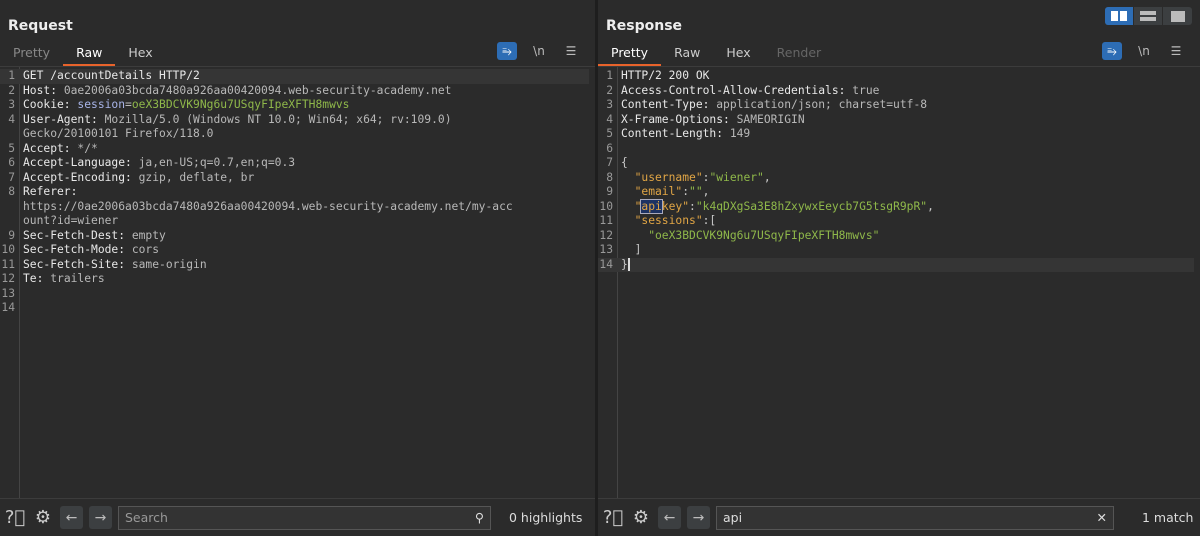  Describe the element at coordinates (624, 264) in the screenshot. I see `code-token: }` at that location.